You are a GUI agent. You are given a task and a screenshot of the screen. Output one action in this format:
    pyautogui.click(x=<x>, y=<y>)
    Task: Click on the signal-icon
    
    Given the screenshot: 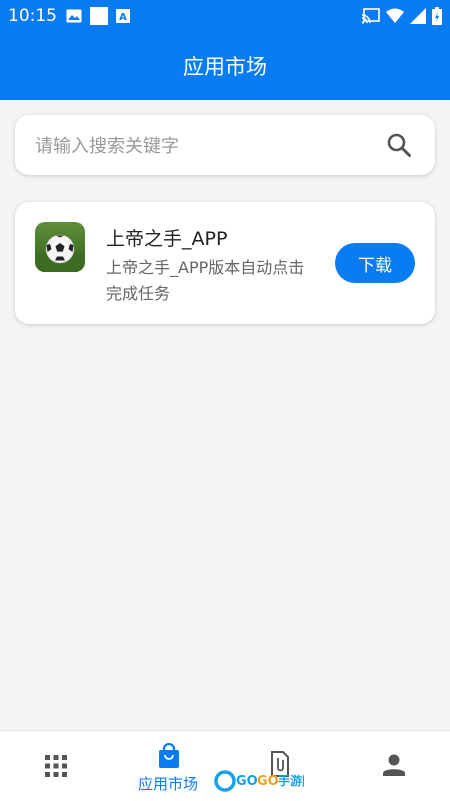 What is the action you would take?
    pyautogui.click(x=418, y=16)
    